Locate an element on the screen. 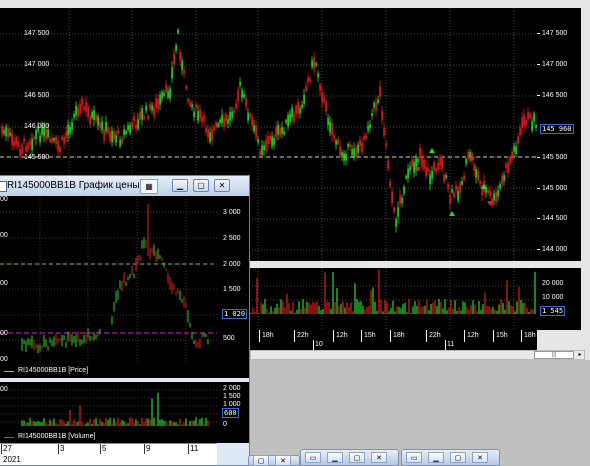  volume-legend-text: RI145000BB1B [Volume] is located at coordinates (57, 436).